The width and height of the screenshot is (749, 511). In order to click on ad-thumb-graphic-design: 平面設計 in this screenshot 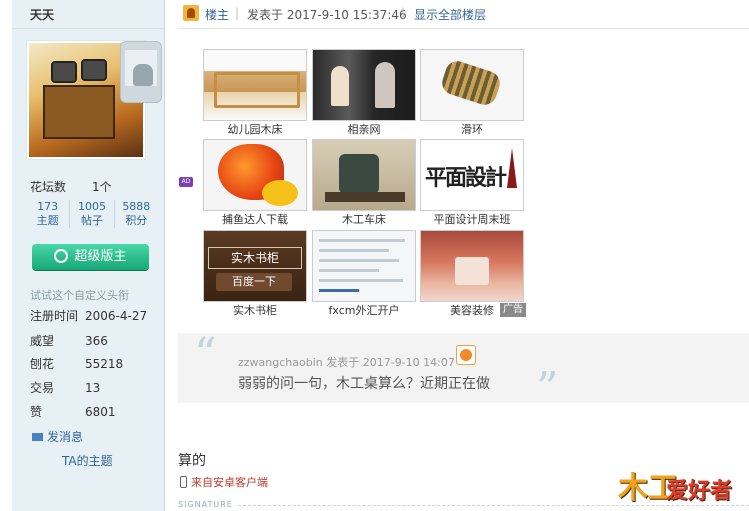, I will do `click(472, 175)`.